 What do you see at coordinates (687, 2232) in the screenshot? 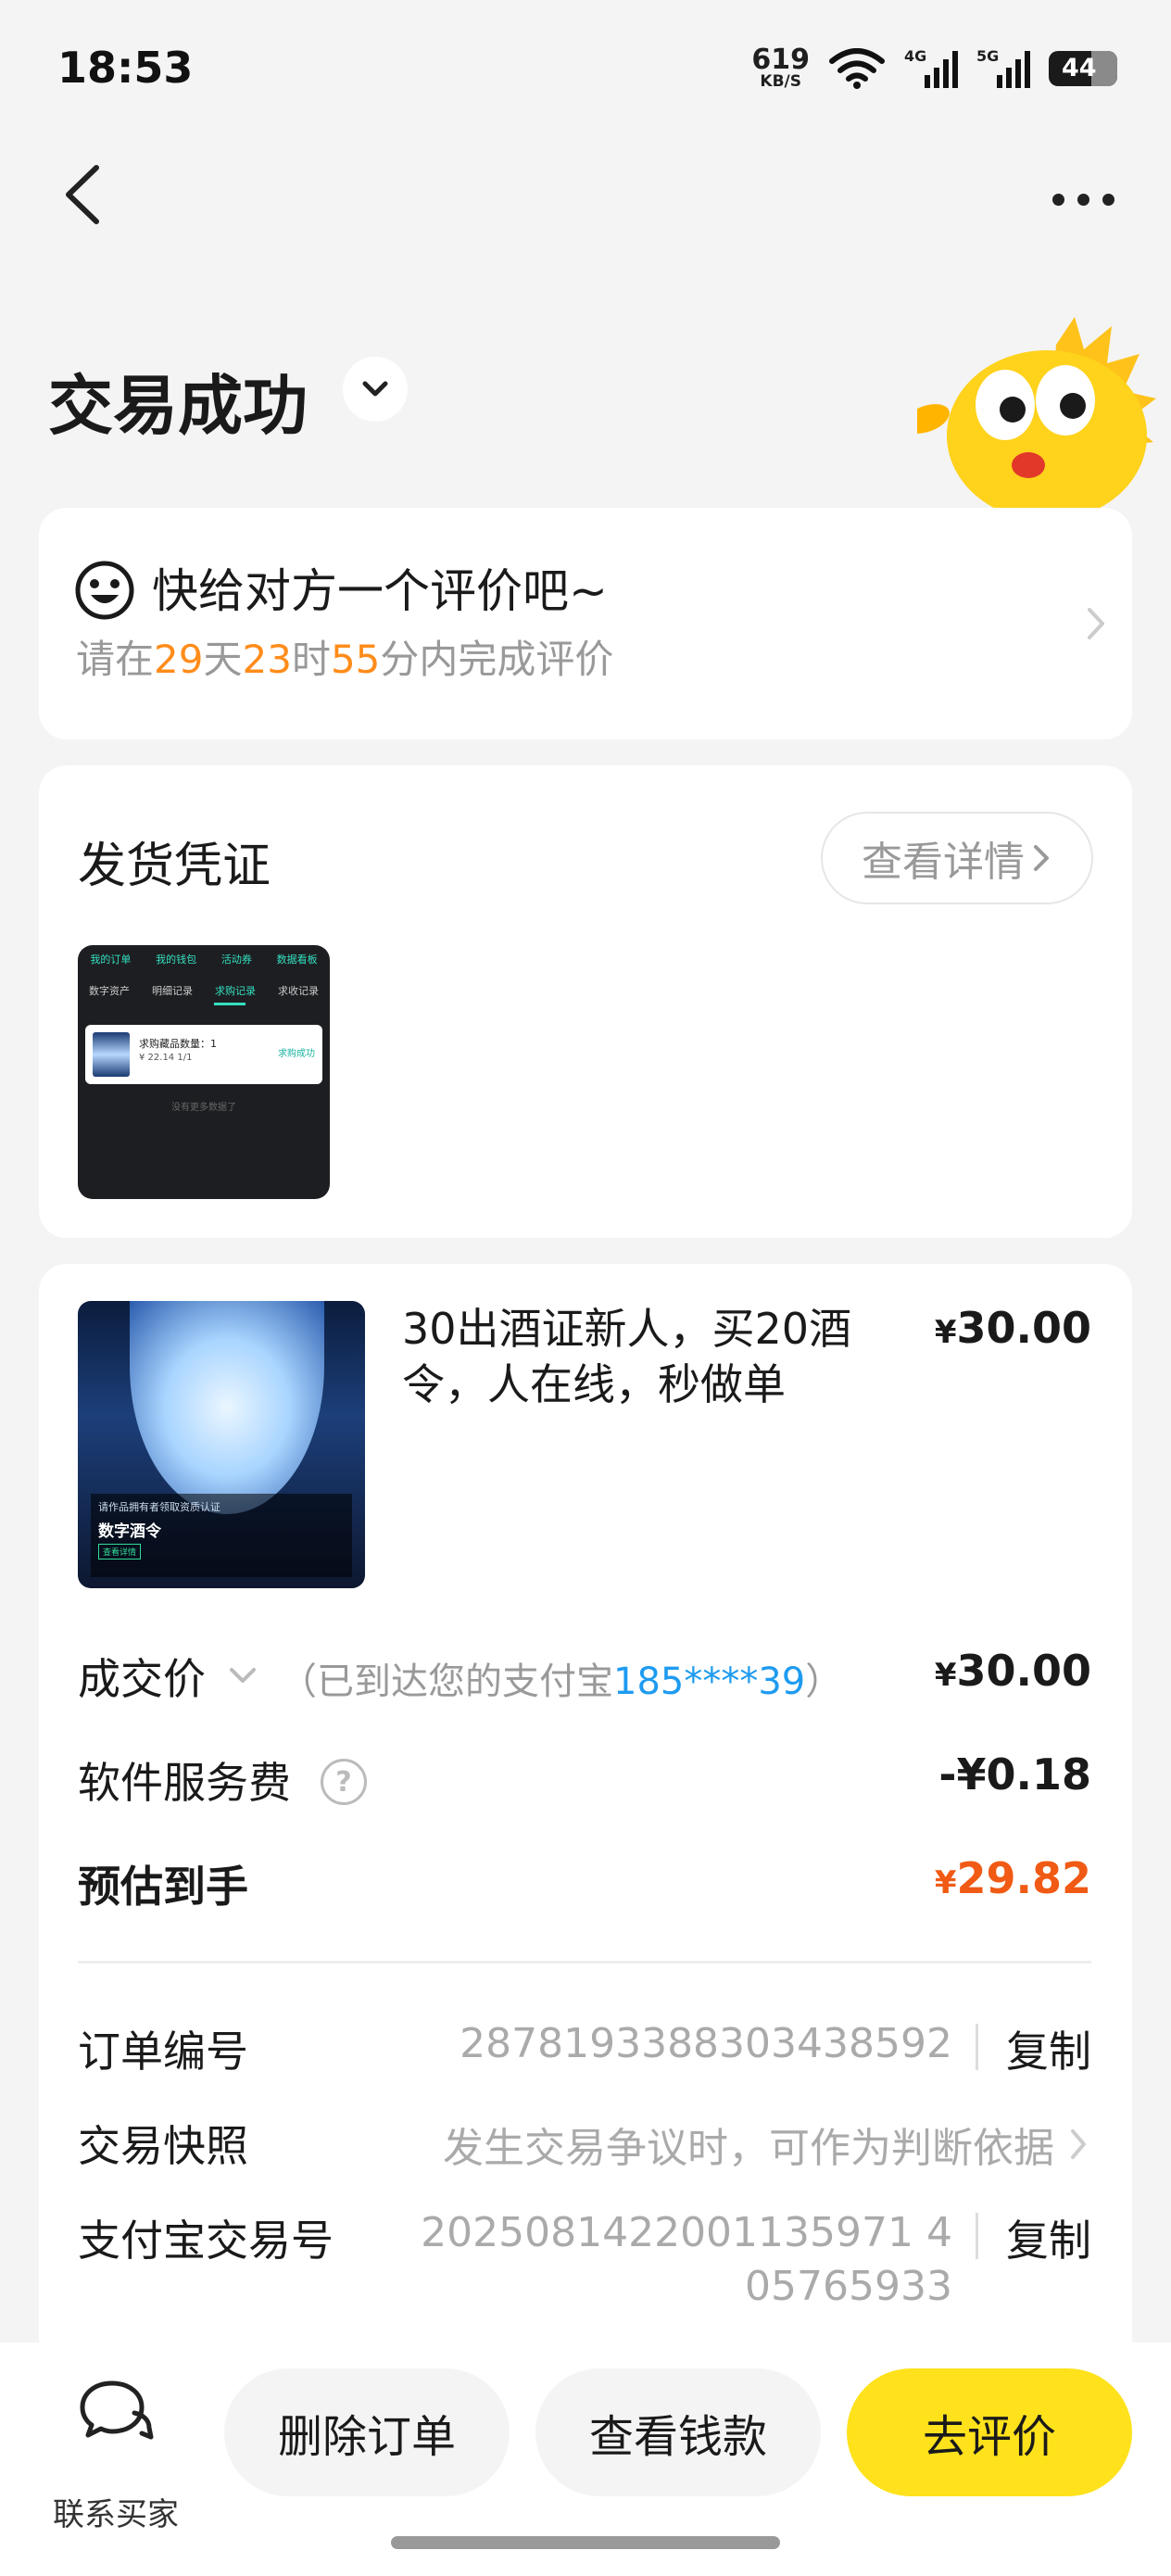
I see `alipay-trade-no-line1: 2025081422001135971 4` at bounding box center [687, 2232].